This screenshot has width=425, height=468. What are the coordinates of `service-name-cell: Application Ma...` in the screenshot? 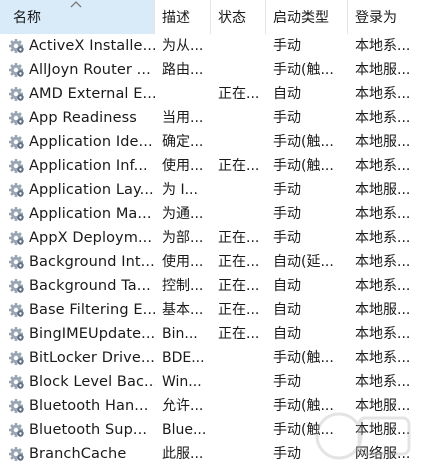 It's located at (77, 214).